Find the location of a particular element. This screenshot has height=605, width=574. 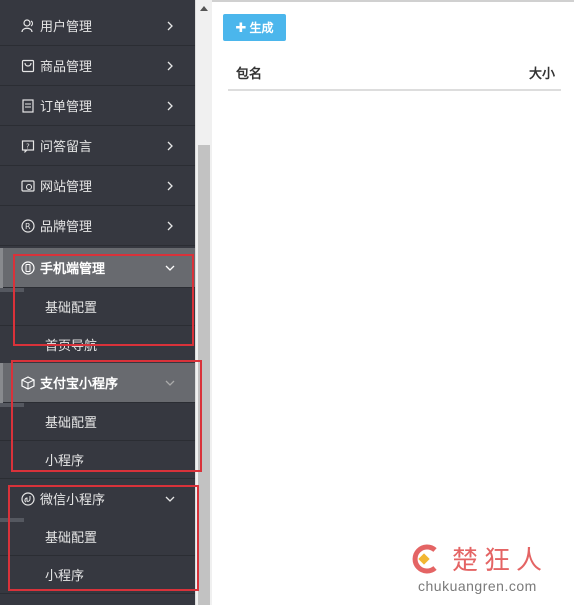

sidebar-item-goods: 商品管理 is located at coordinates (97, 66).